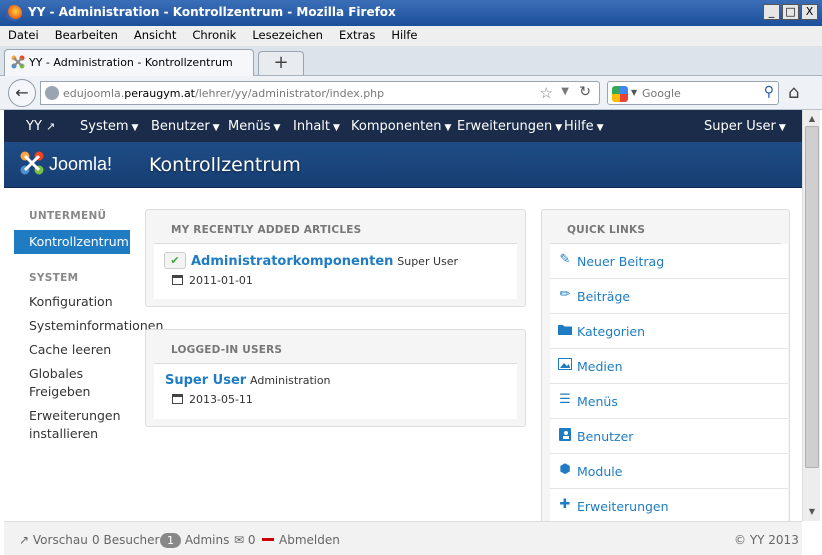  Describe the element at coordinates (287, 36) in the screenshot. I see `menu-lesezeichen: Lesezeichen` at that location.